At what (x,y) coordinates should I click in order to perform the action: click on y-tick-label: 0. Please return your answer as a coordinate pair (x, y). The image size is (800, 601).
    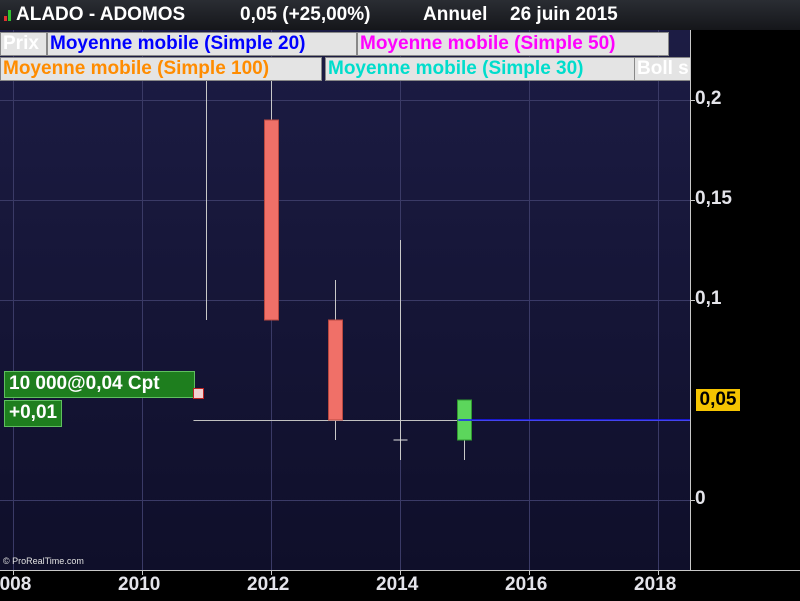
    Looking at the image, I should click on (700, 498).